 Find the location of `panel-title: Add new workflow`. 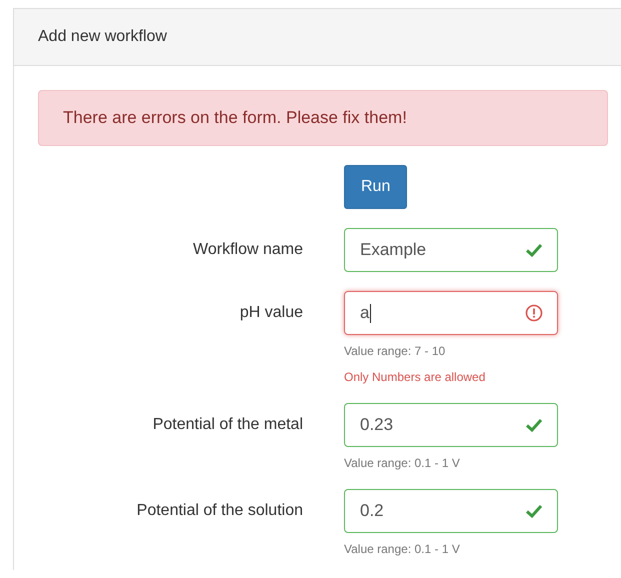

panel-title: Add new workflow is located at coordinates (102, 37).